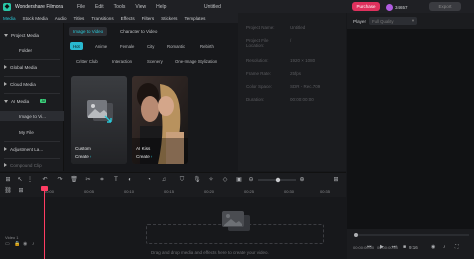  I want to click on chip-critter-club: Critter Club, so click(87, 61).